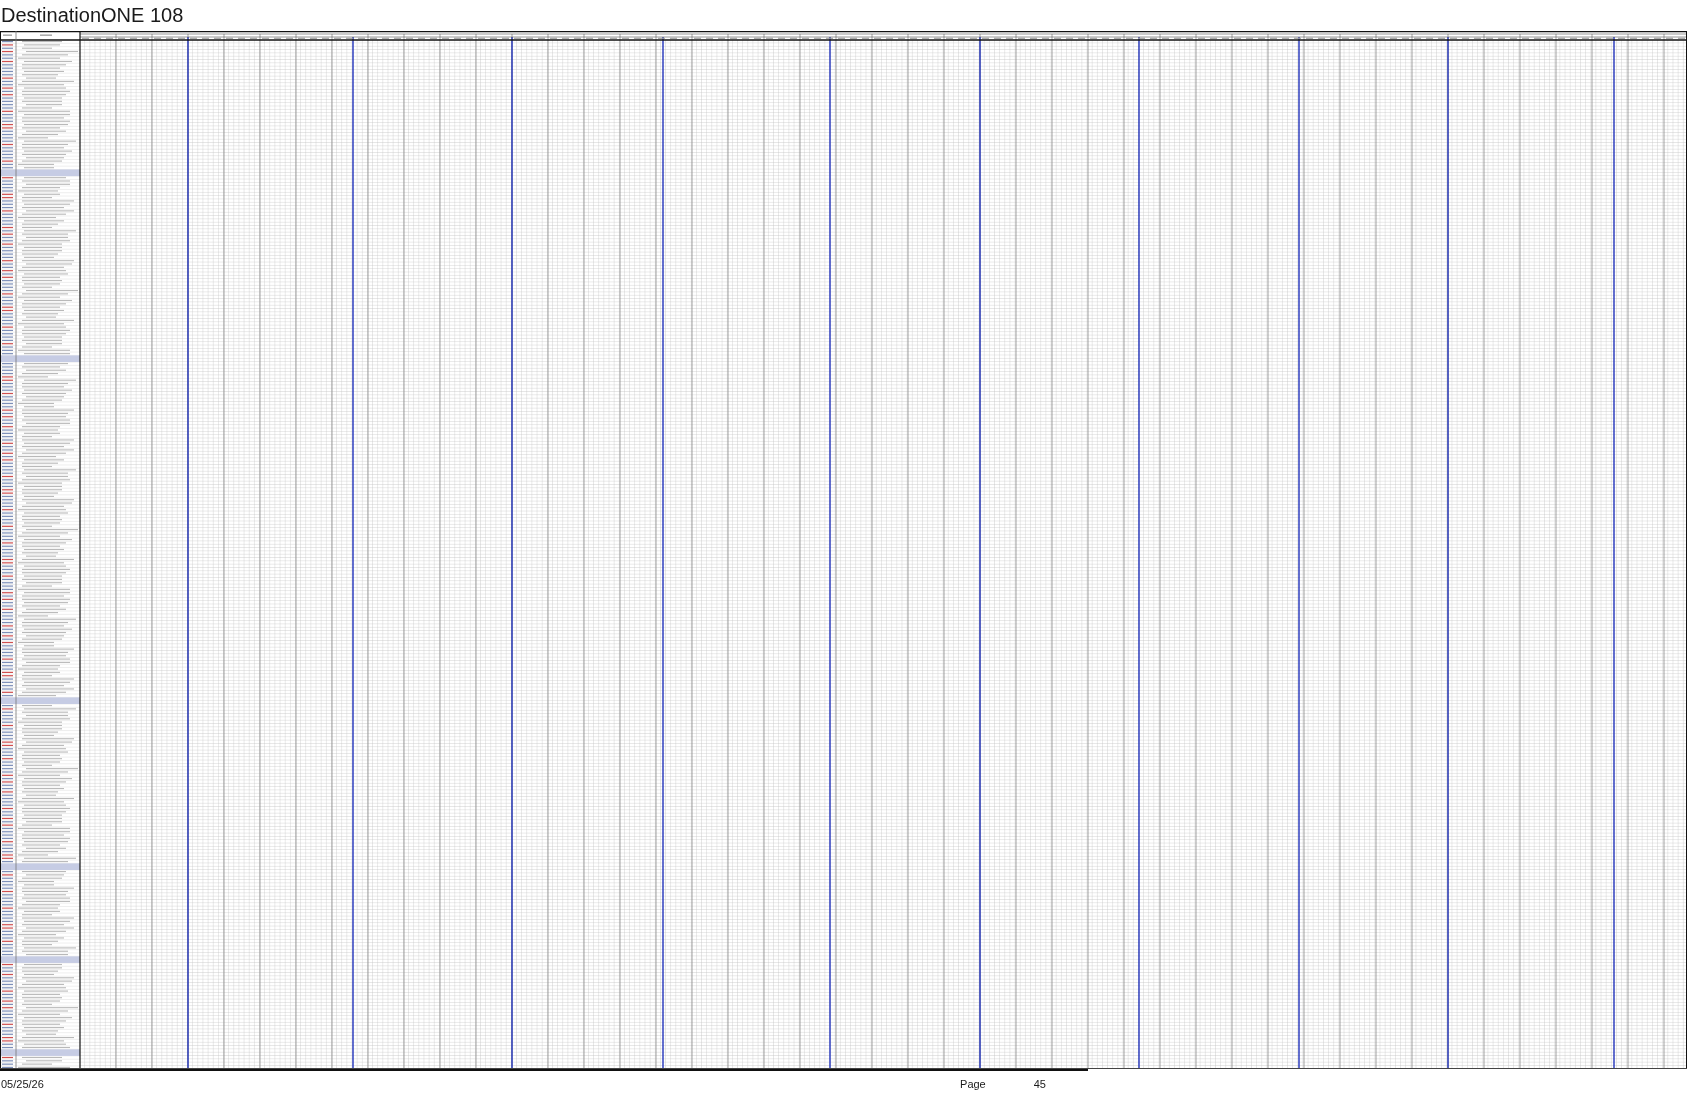 Image resolution: width=1687 pixels, height=1097 pixels. Describe the element at coordinates (1039, 1084) in the screenshot. I see `page-number: 45` at that location.